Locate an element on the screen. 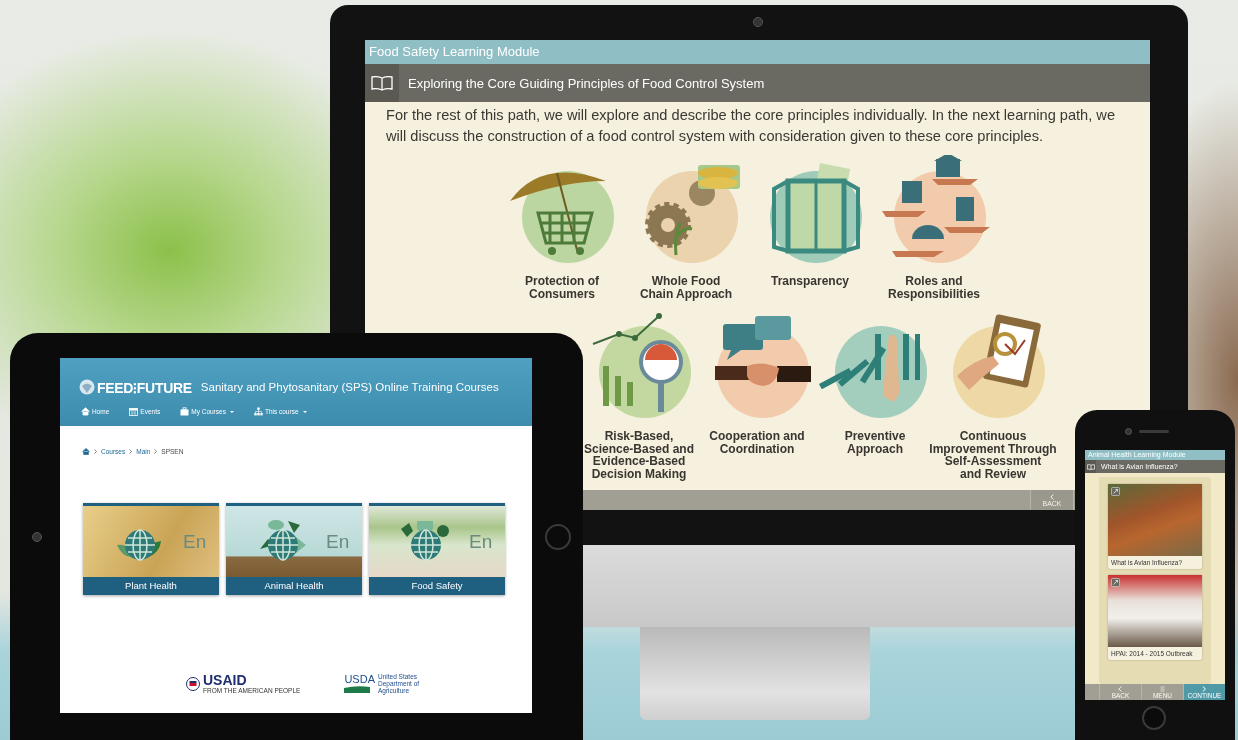 This screenshot has height=740, width=1238. course-title: Animal Health is located at coordinates (294, 586).